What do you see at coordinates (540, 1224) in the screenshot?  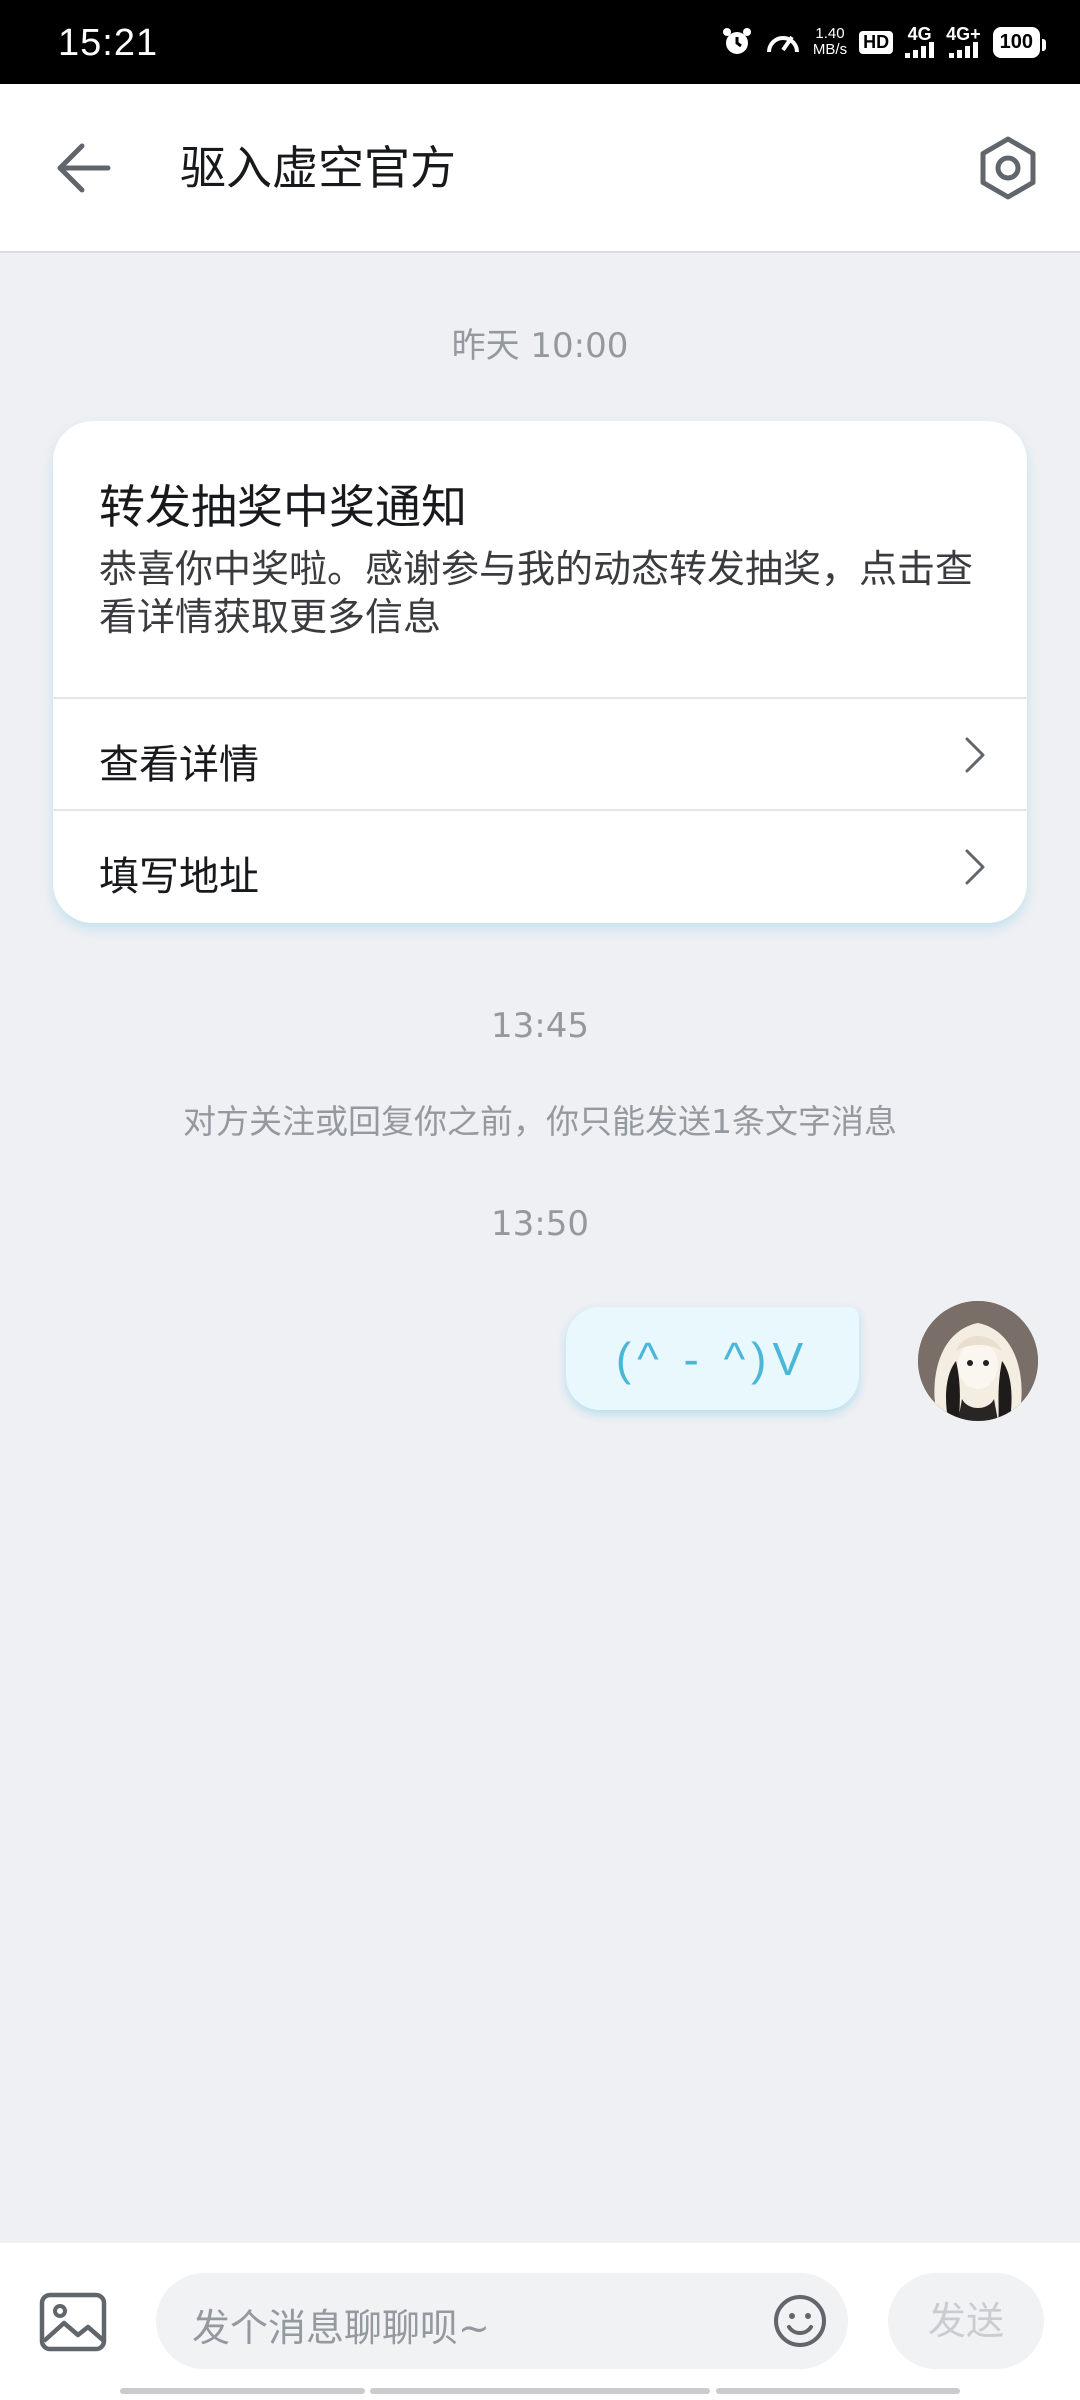 I see `timestamp: 13:50` at bounding box center [540, 1224].